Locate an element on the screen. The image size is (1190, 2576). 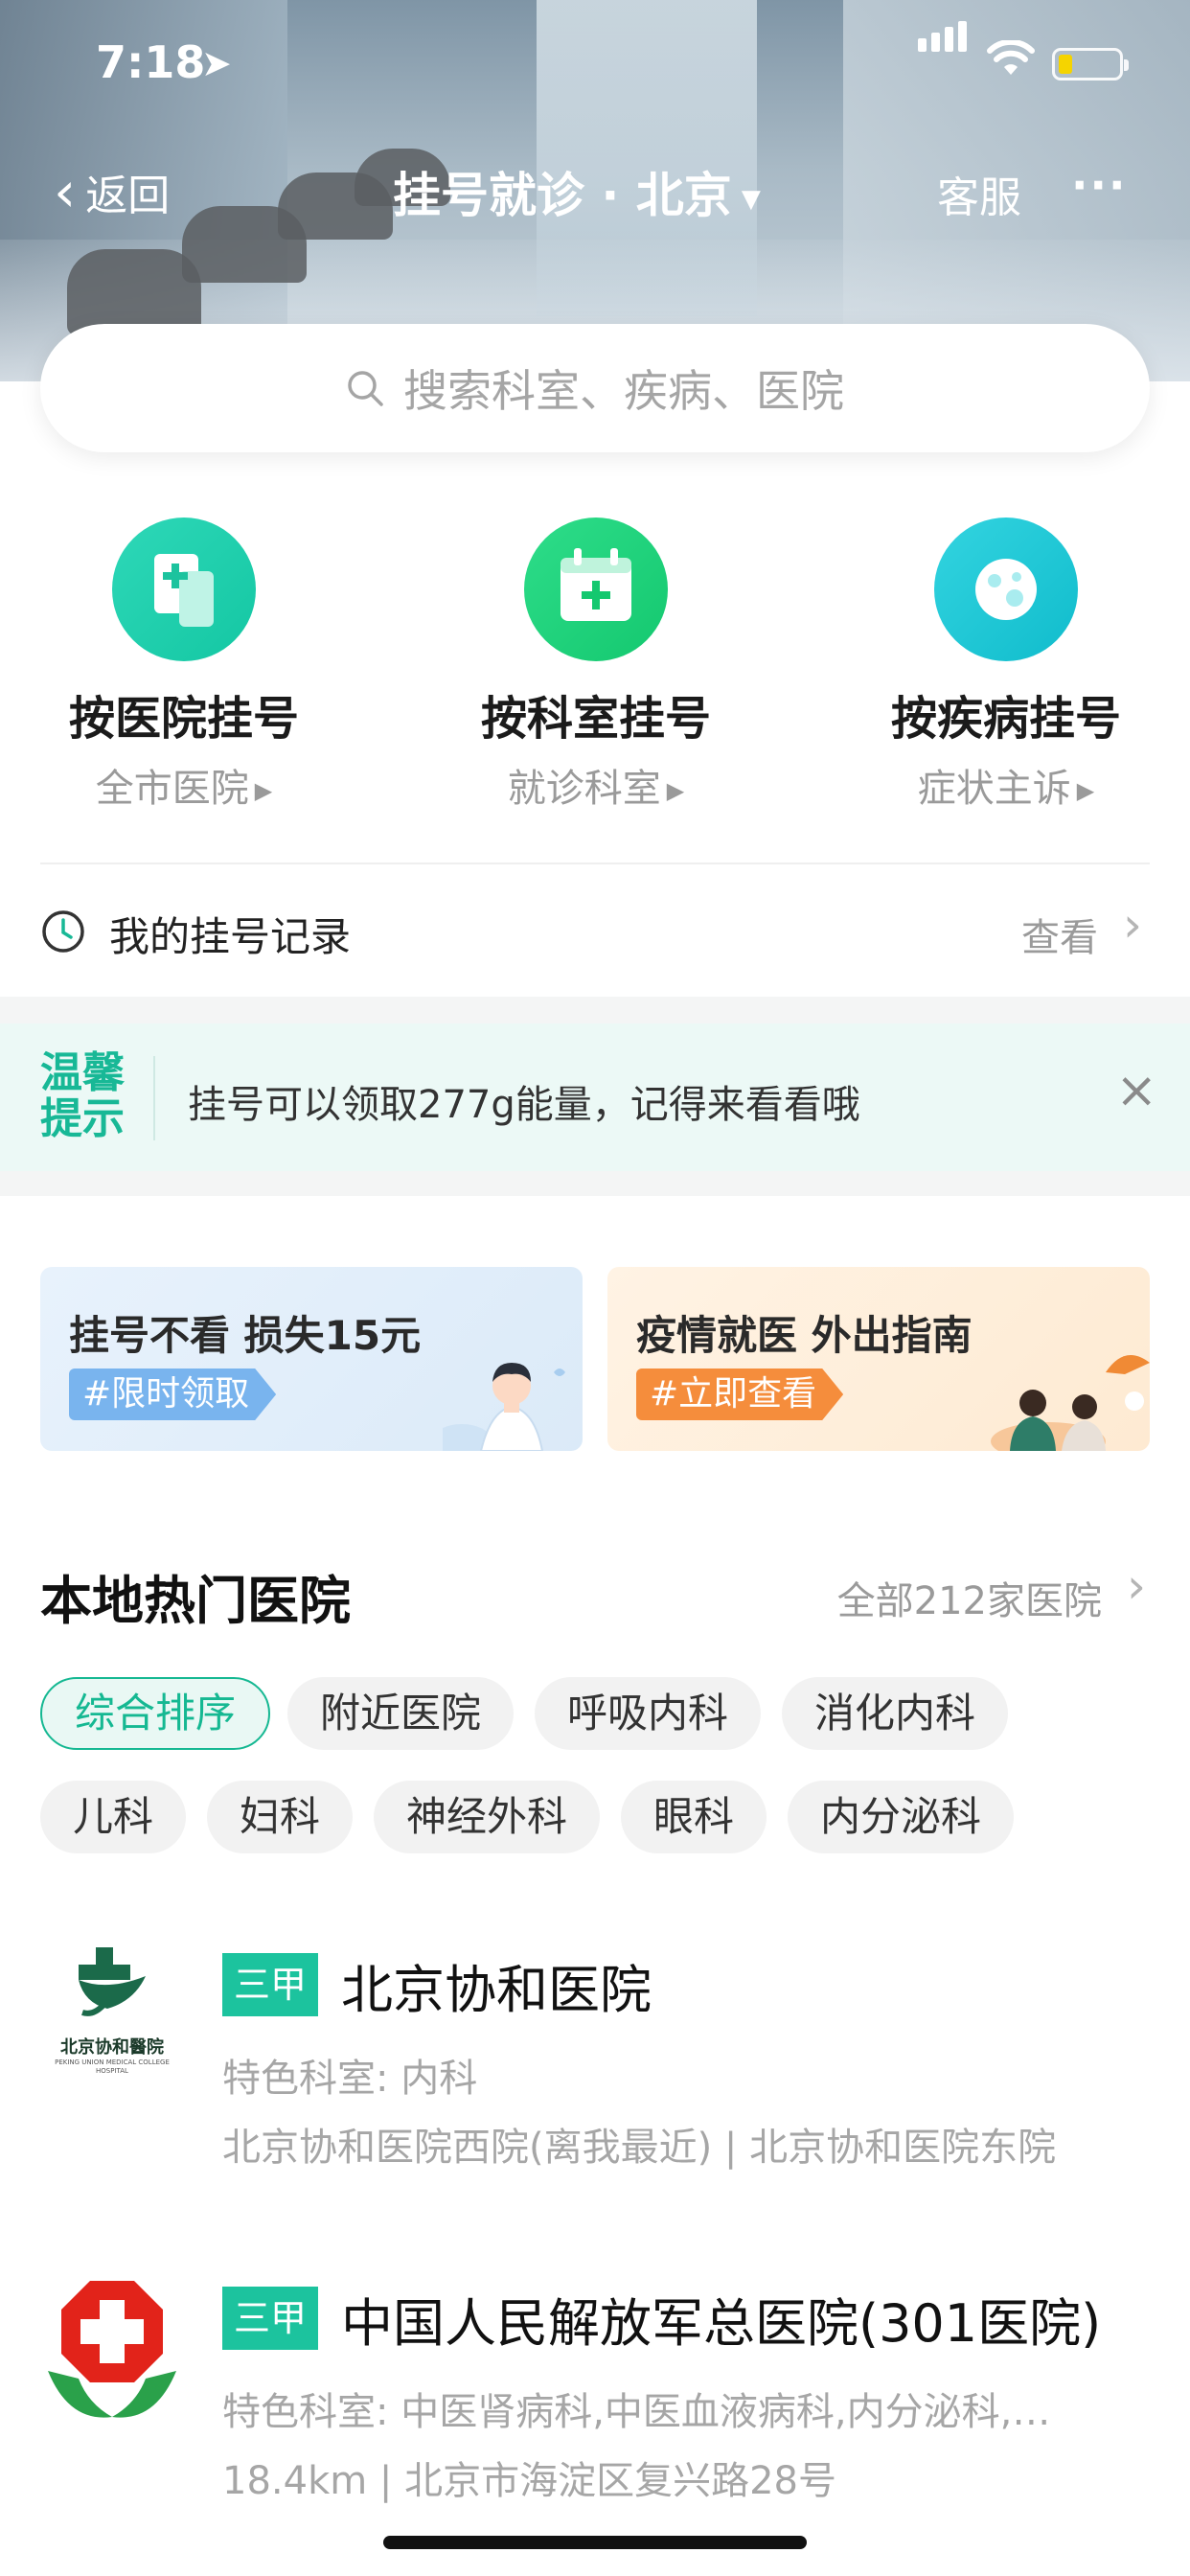
pla-hospital-logo is located at coordinates (112, 2351).